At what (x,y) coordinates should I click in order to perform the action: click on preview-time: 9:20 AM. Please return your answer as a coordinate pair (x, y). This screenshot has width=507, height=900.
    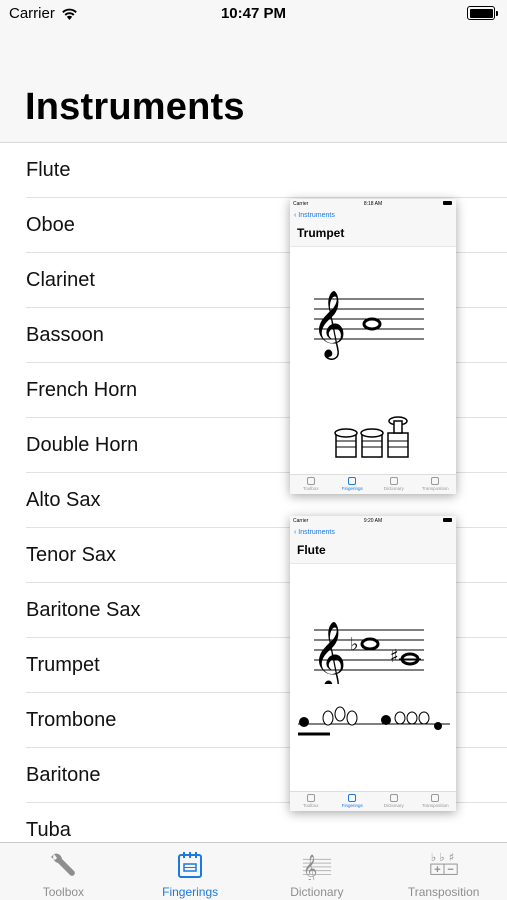
    Looking at the image, I should click on (373, 521).